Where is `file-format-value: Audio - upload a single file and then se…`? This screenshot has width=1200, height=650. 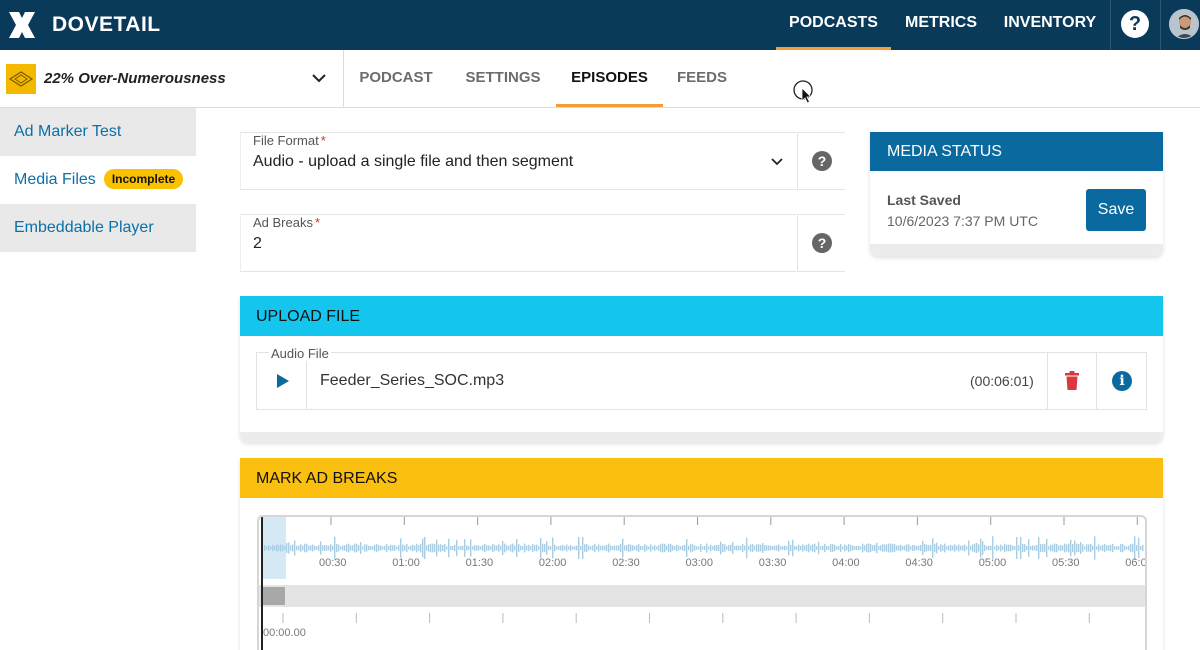
file-format-value: Audio - upload a single file and then se… is located at coordinates (413, 161).